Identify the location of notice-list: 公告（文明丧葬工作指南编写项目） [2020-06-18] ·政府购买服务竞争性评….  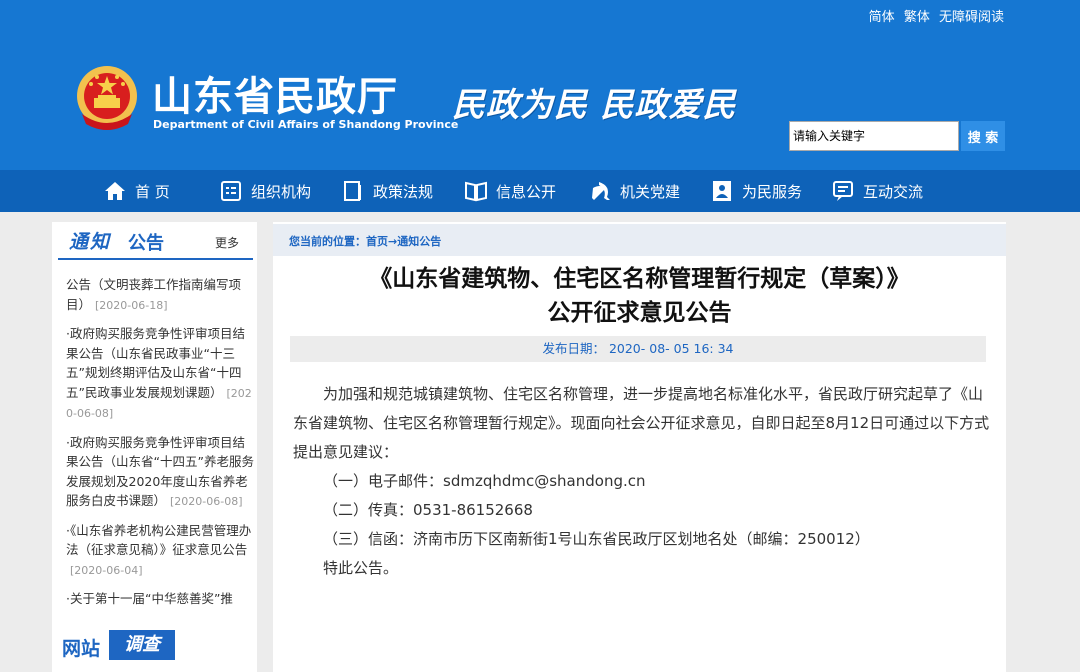
(161, 446).